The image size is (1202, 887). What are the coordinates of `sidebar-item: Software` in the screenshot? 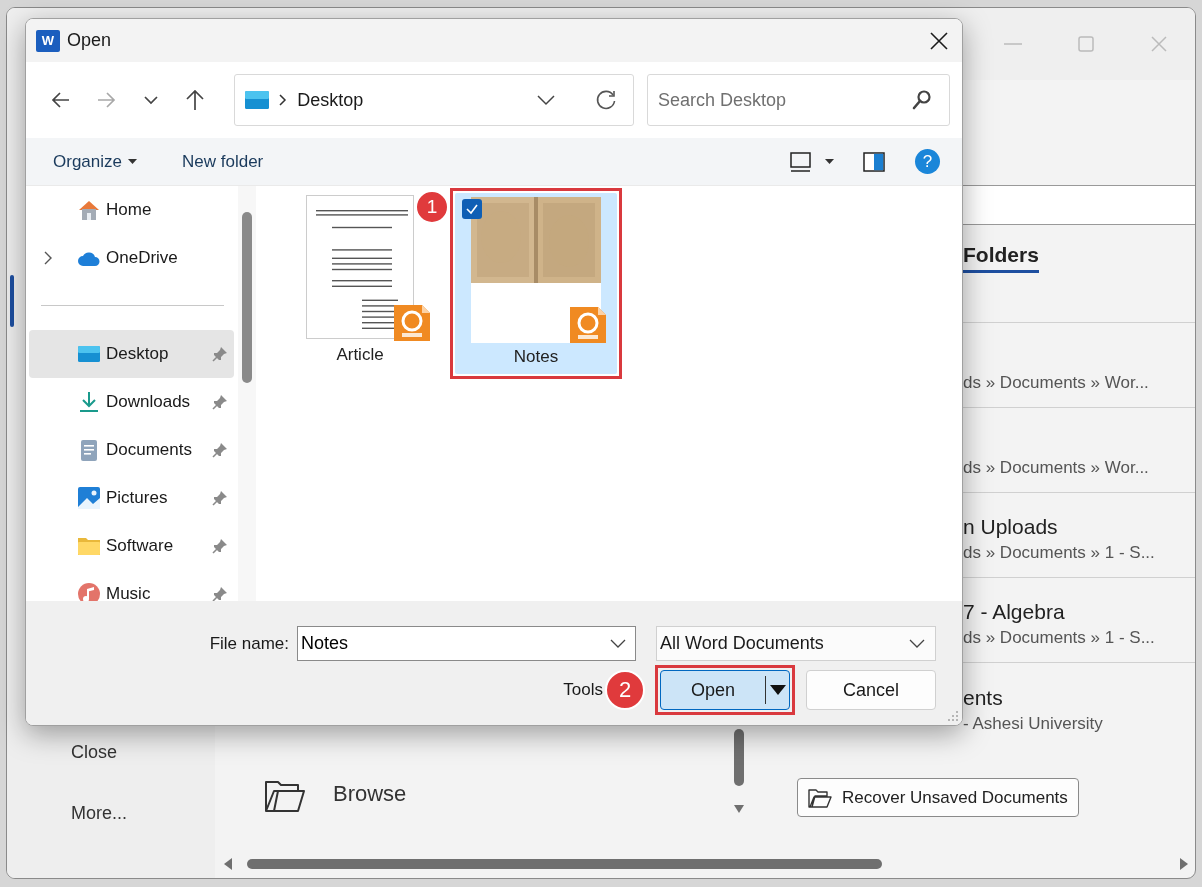 It's located at (131, 546).